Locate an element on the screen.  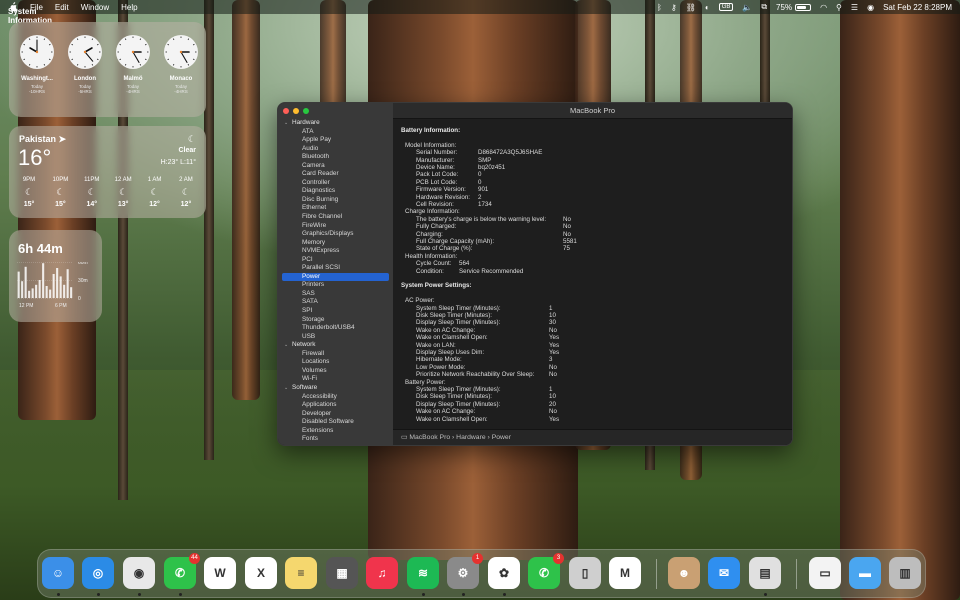
dock-app-m: M is located at coordinates (625, 573).